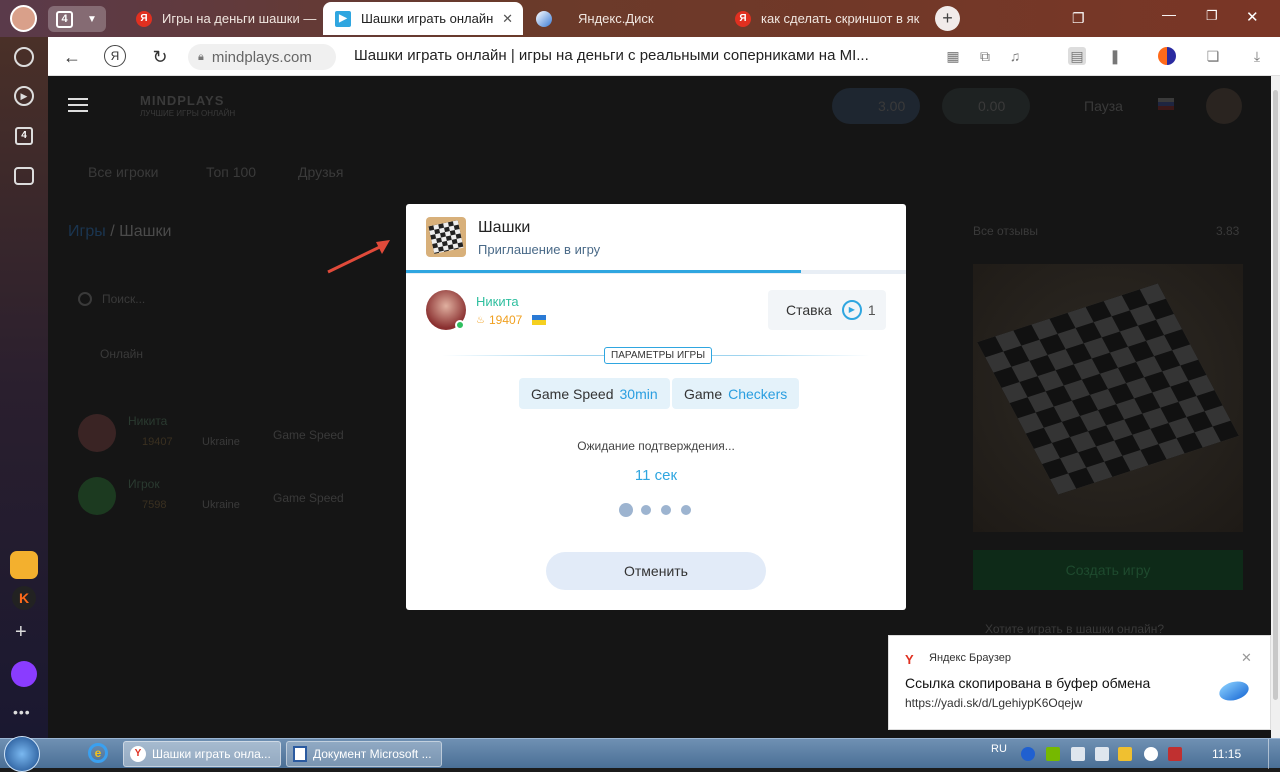 This screenshot has width=1280, height=772. What do you see at coordinates (892, 106) in the screenshot?
I see `balance-value: 3.00` at bounding box center [892, 106].